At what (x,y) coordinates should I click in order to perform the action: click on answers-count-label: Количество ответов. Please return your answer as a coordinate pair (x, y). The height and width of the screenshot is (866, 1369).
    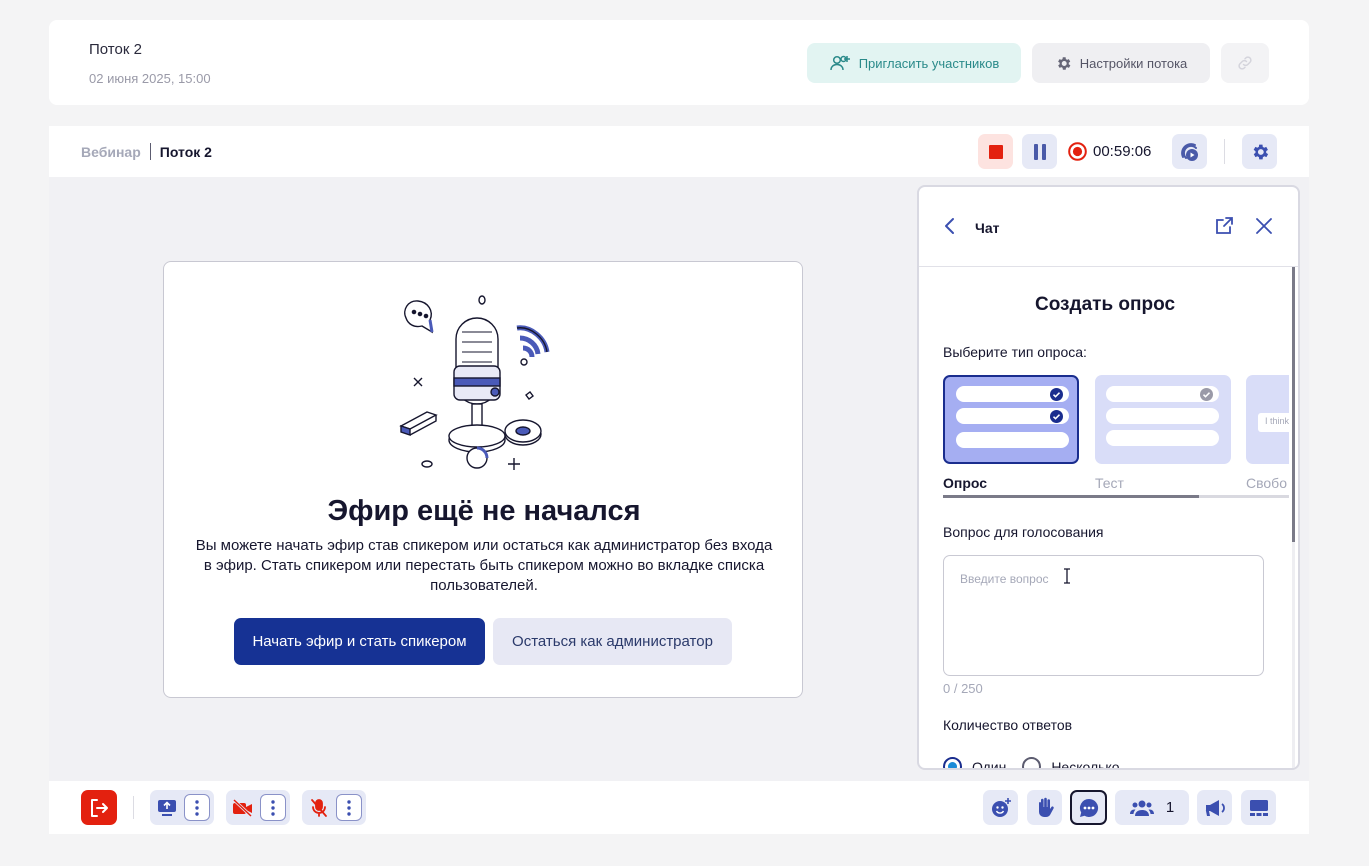
    Looking at the image, I should click on (1008, 725).